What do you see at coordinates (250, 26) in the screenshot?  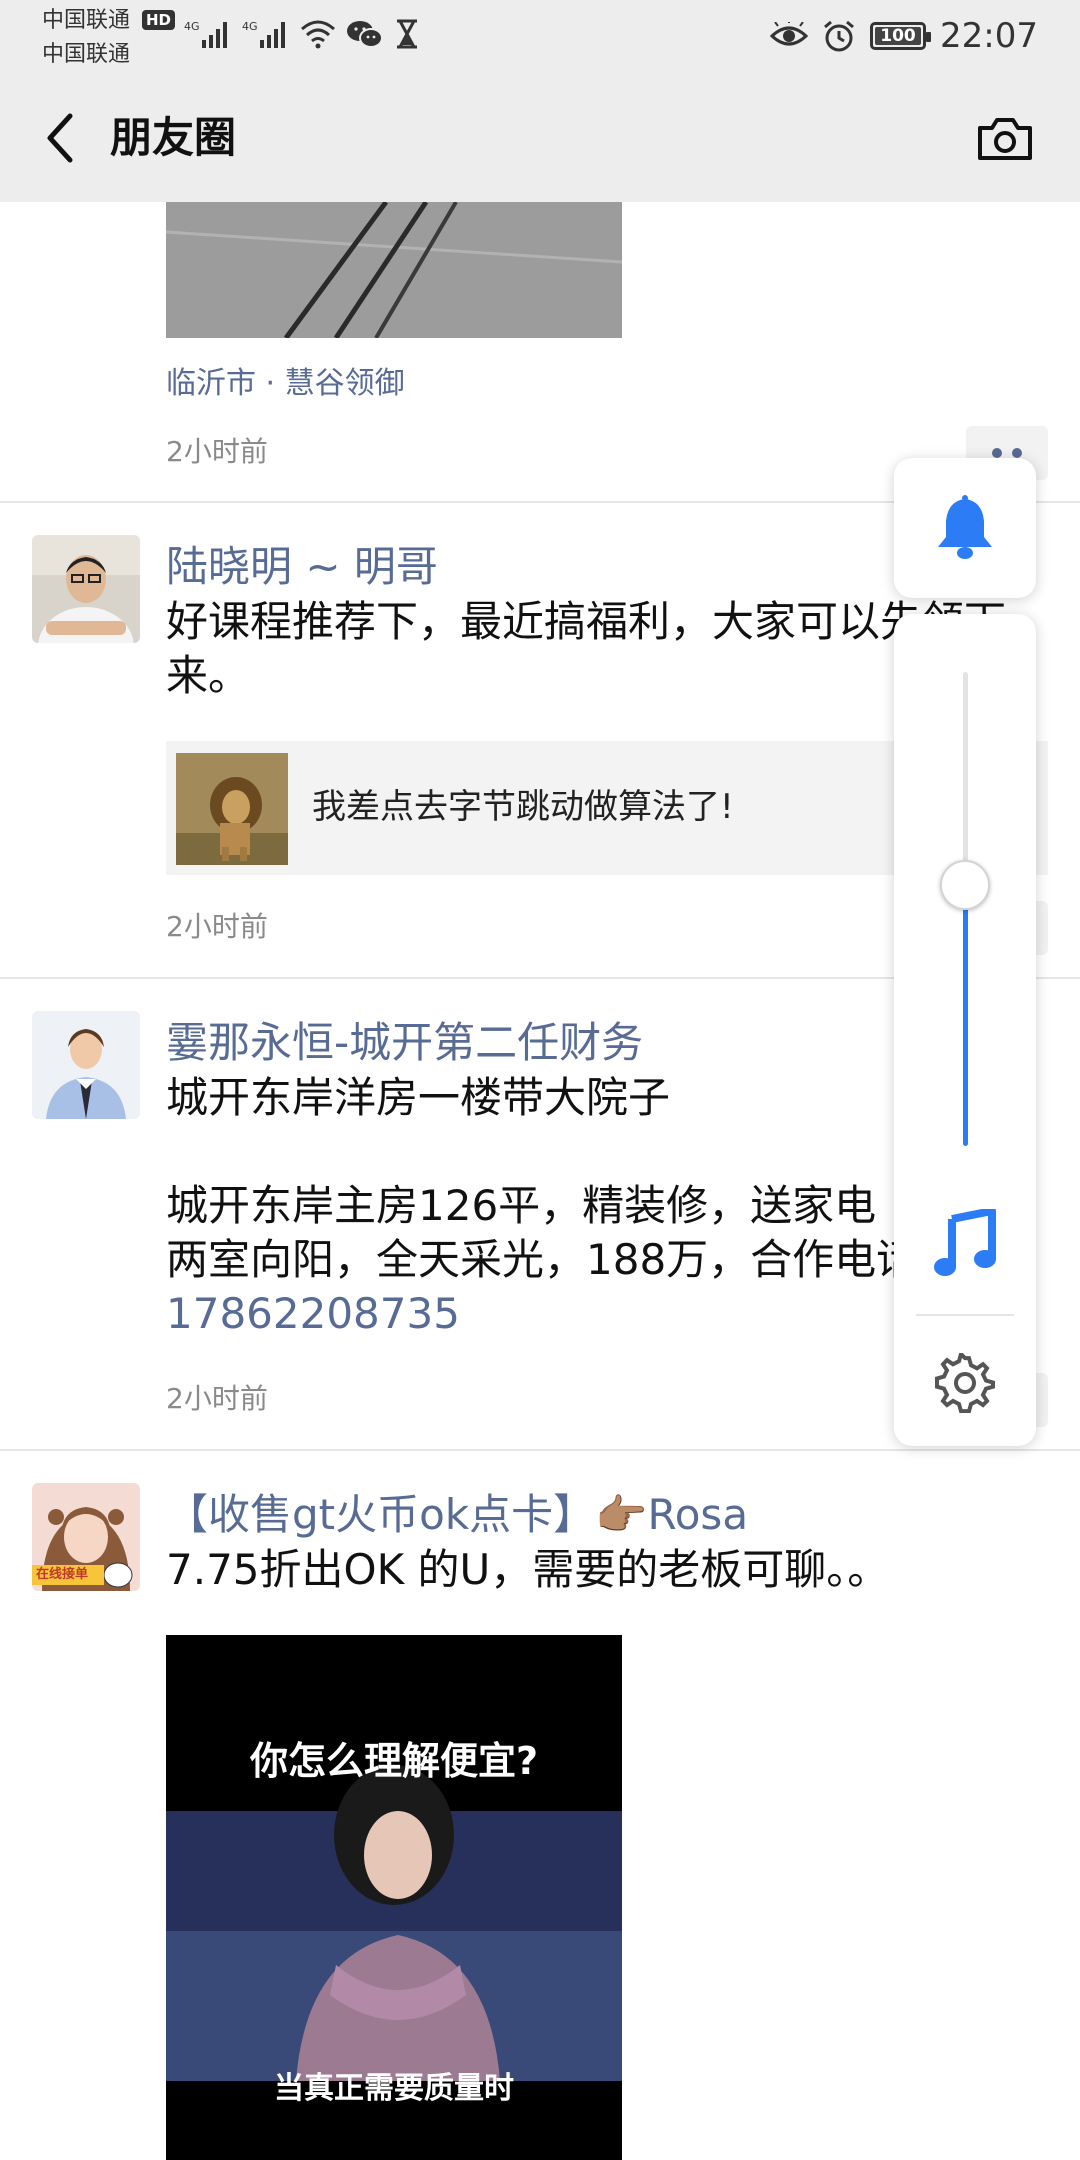 I see `network-4g-label-2: 4G` at bounding box center [250, 26].